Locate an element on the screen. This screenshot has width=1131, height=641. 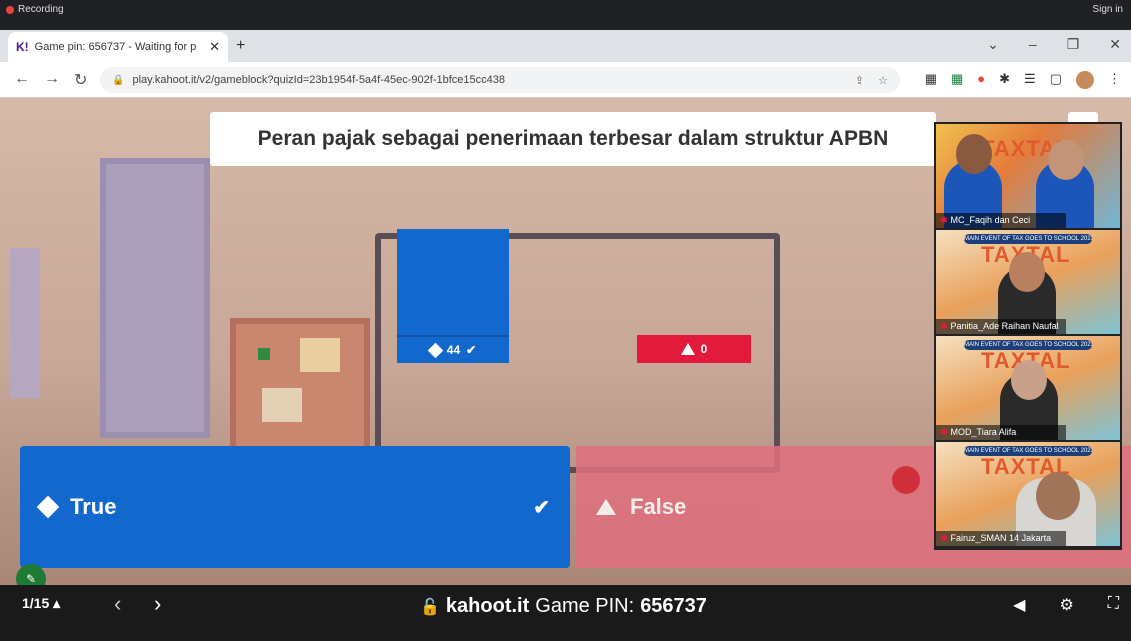
game-pin: 🔓 kahoot.it Game PIN: 656737 is located at coordinates (563, 606).